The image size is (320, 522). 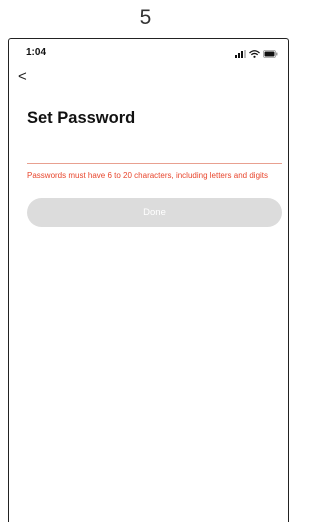 What do you see at coordinates (148, 55) in the screenshot?
I see `status-bar: 1:04` at bounding box center [148, 55].